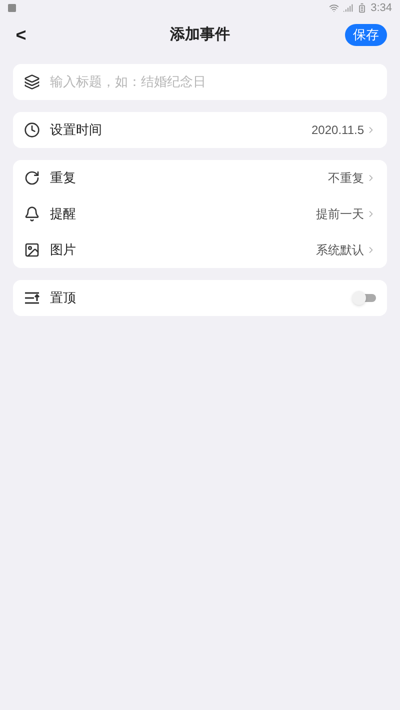 The height and width of the screenshot is (710, 400). I want to click on signal-icon, so click(347, 8).